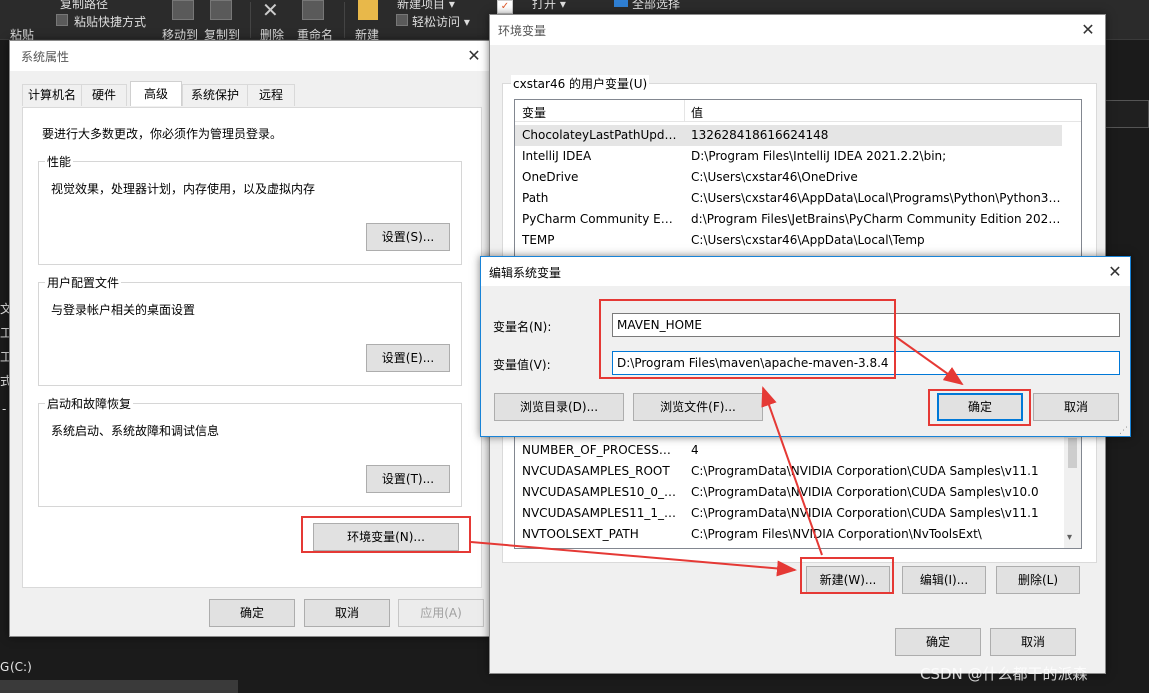 This screenshot has height=693, width=1149. What do you see at coordinates (792, 471) in the screenshot?
I see `arrow-new-to-fields` at bounding box center [792, 471].